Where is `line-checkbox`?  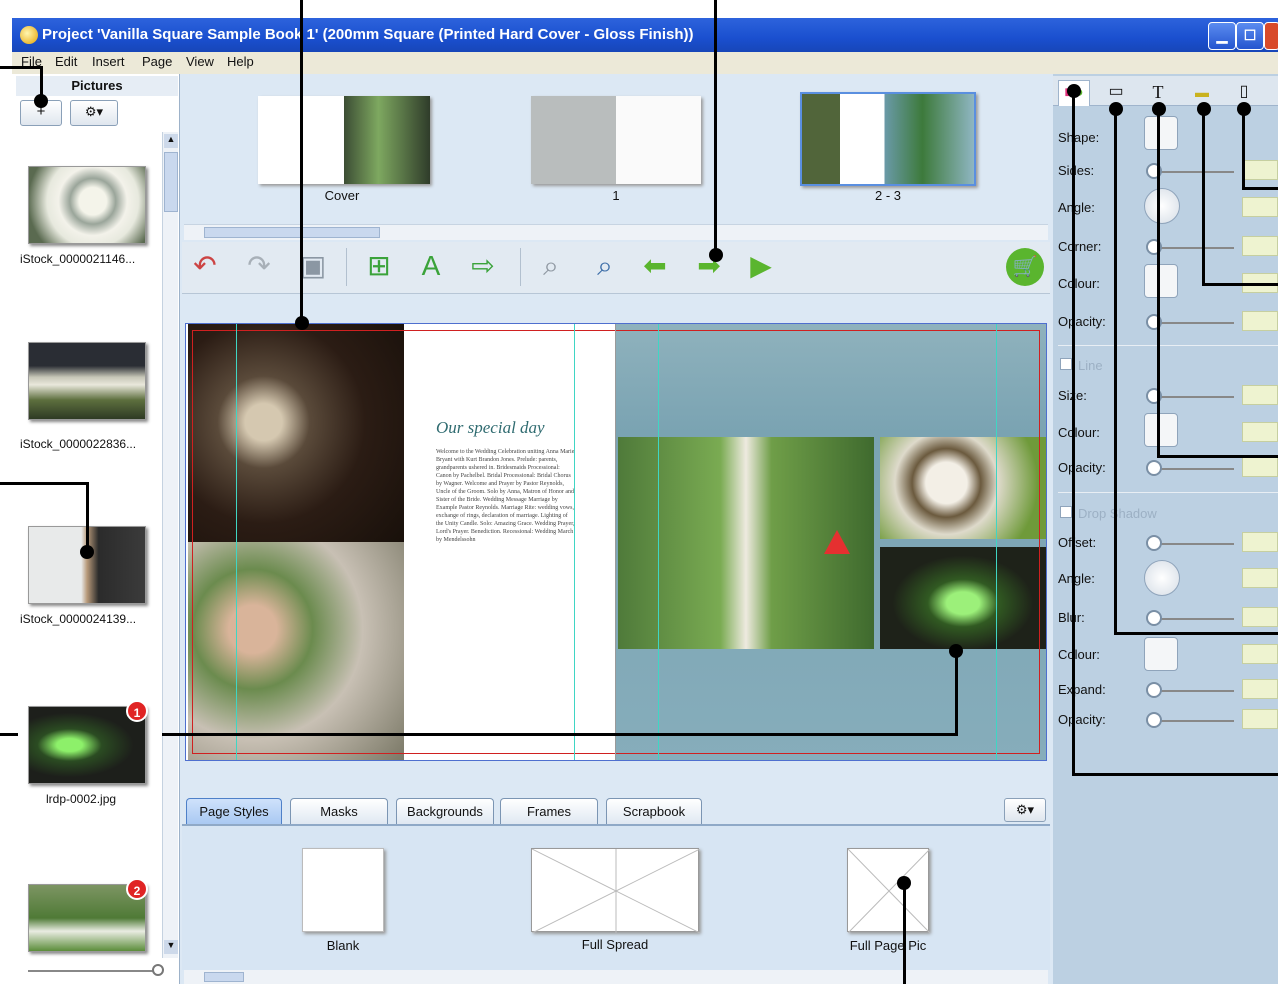 line-checkbox is located at coordinates (1066, 364).